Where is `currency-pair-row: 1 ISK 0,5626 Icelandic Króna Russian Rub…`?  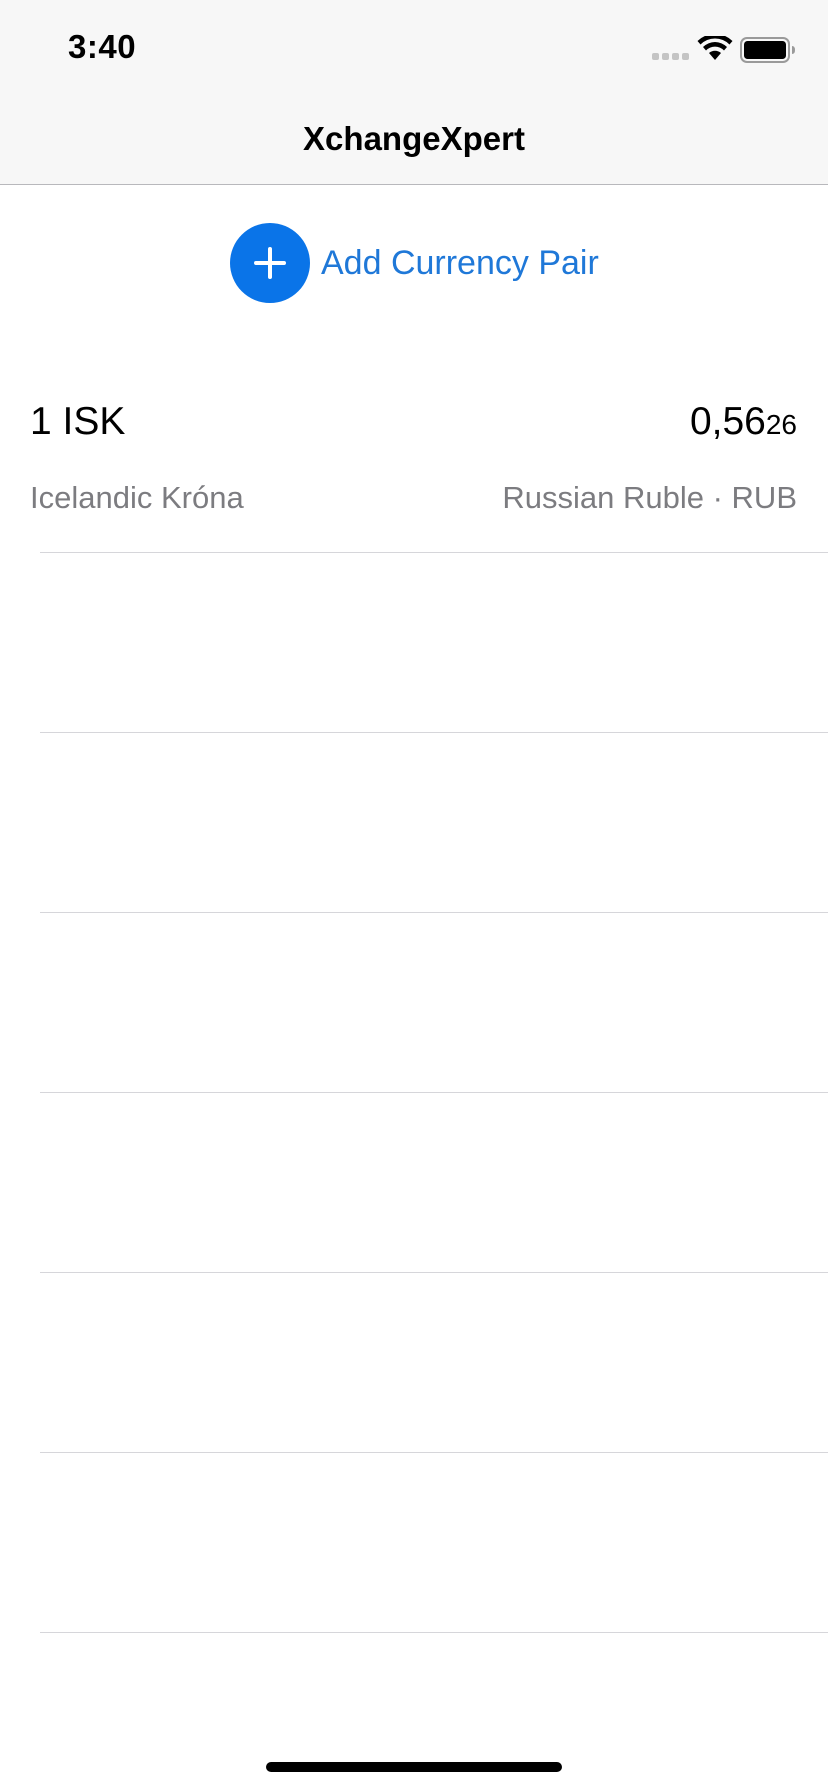 currency-pair-row: 1 ISK 0,5626 Icelandic Króna Russian Rub… is located at coordinates (414, 466).